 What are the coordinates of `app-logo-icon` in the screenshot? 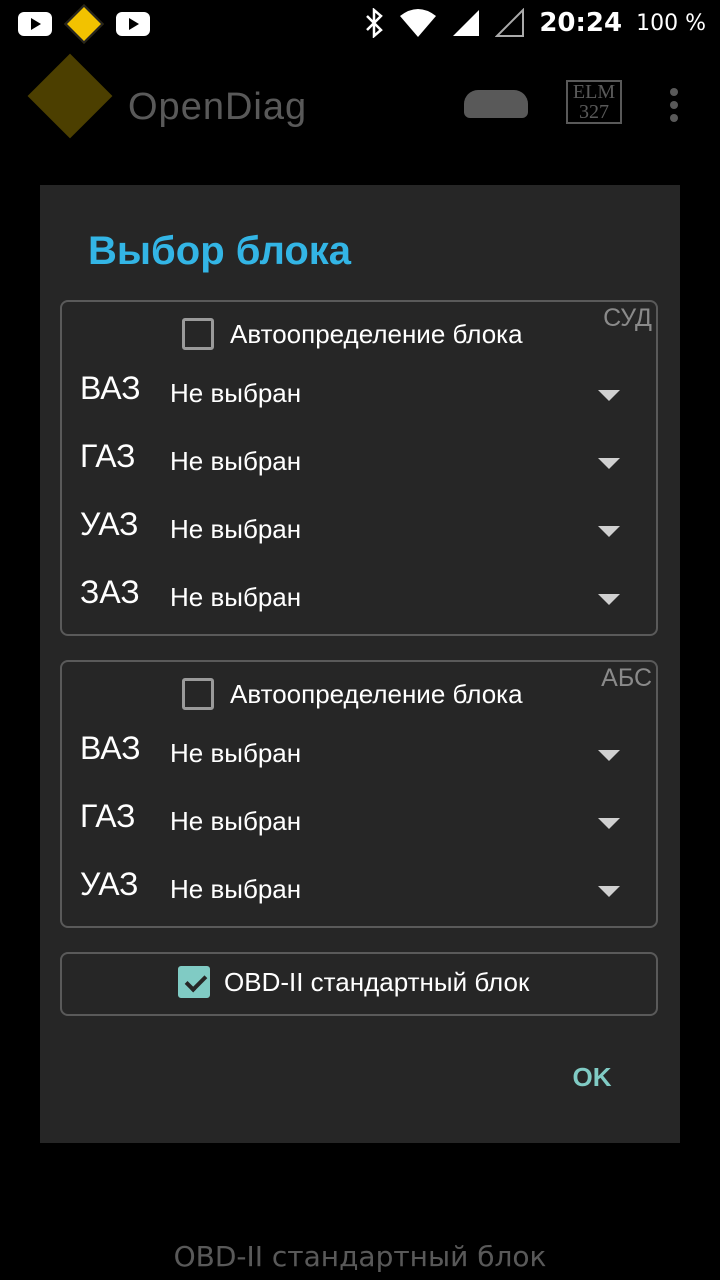 It's located at (70, 96).